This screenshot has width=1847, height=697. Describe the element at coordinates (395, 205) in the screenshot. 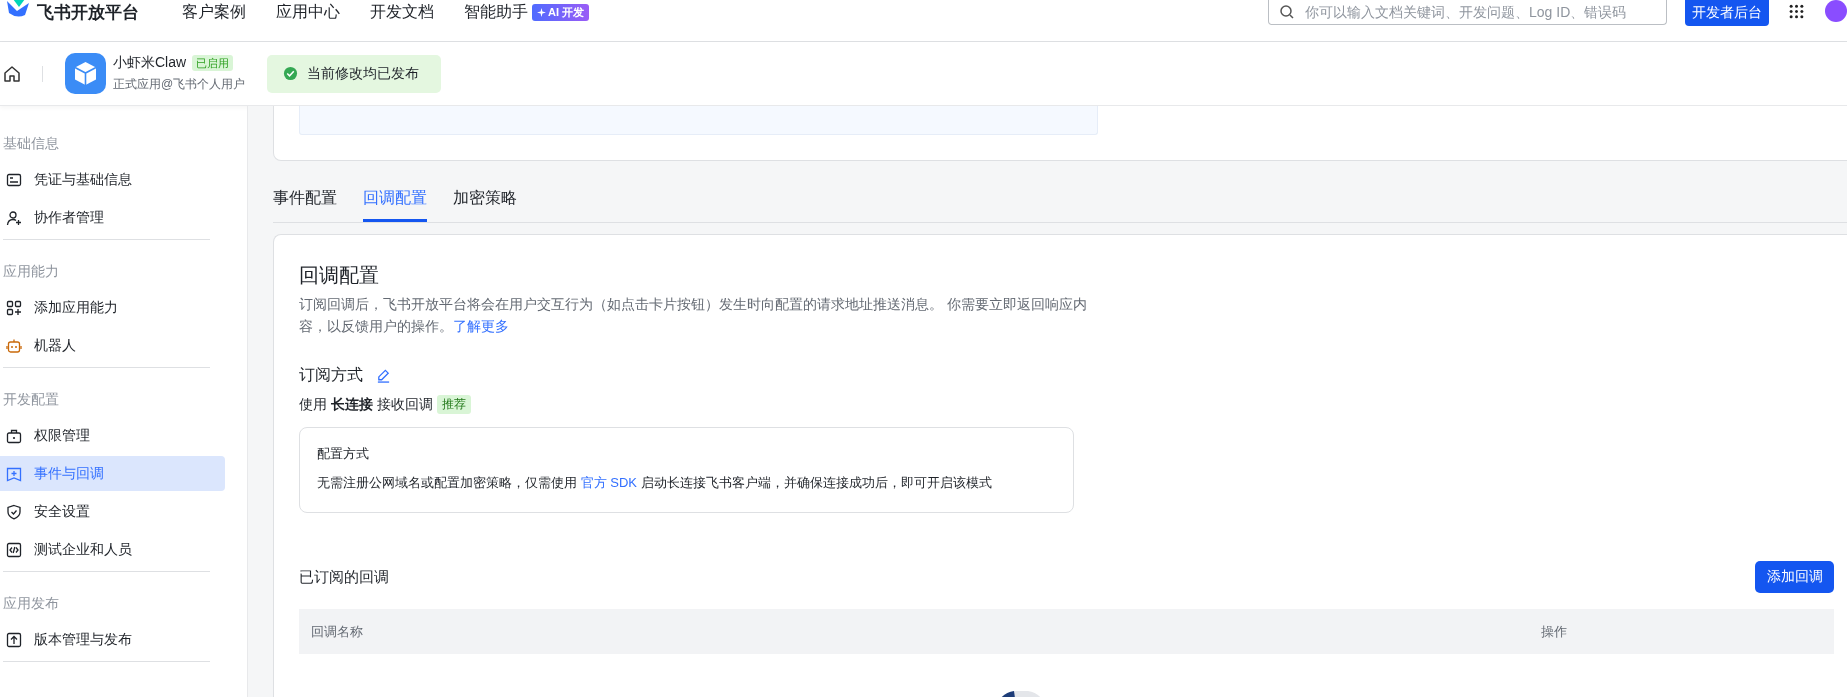

I see `tab: 回调配置` at that location.